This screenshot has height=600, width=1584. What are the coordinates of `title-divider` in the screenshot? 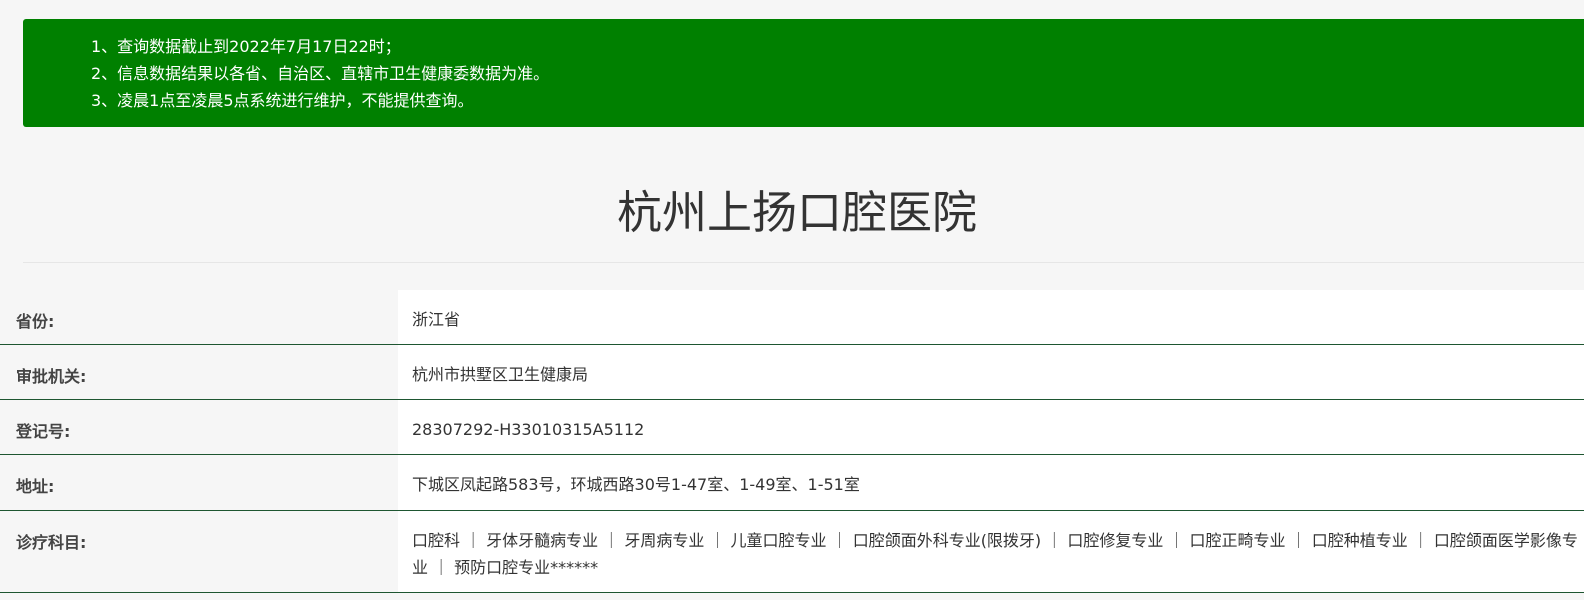 It's located at (803, 262).